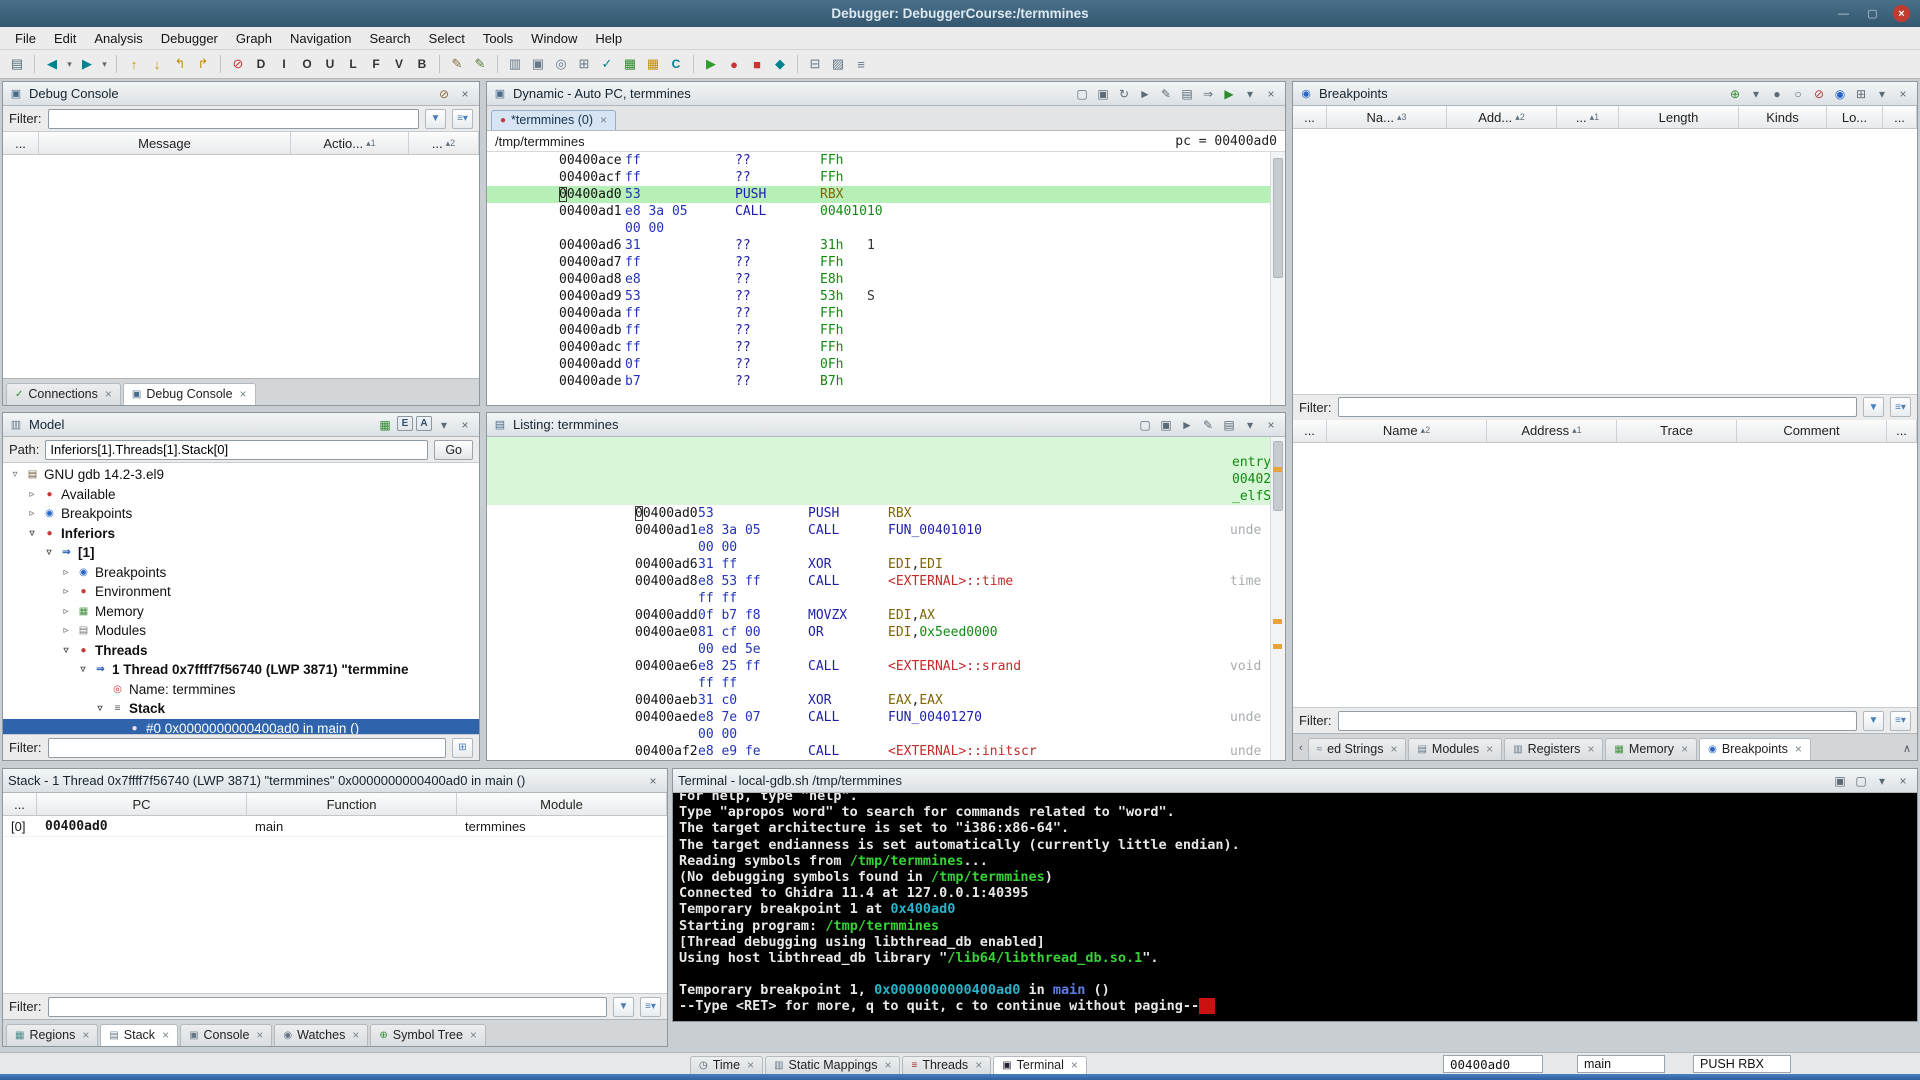 This screenshot has width=1920, height=1080. Describe the element at coordinates (886, 347) in the screenshot. I see `disassembly-row: 00400adc ff?? FFh` at that location.